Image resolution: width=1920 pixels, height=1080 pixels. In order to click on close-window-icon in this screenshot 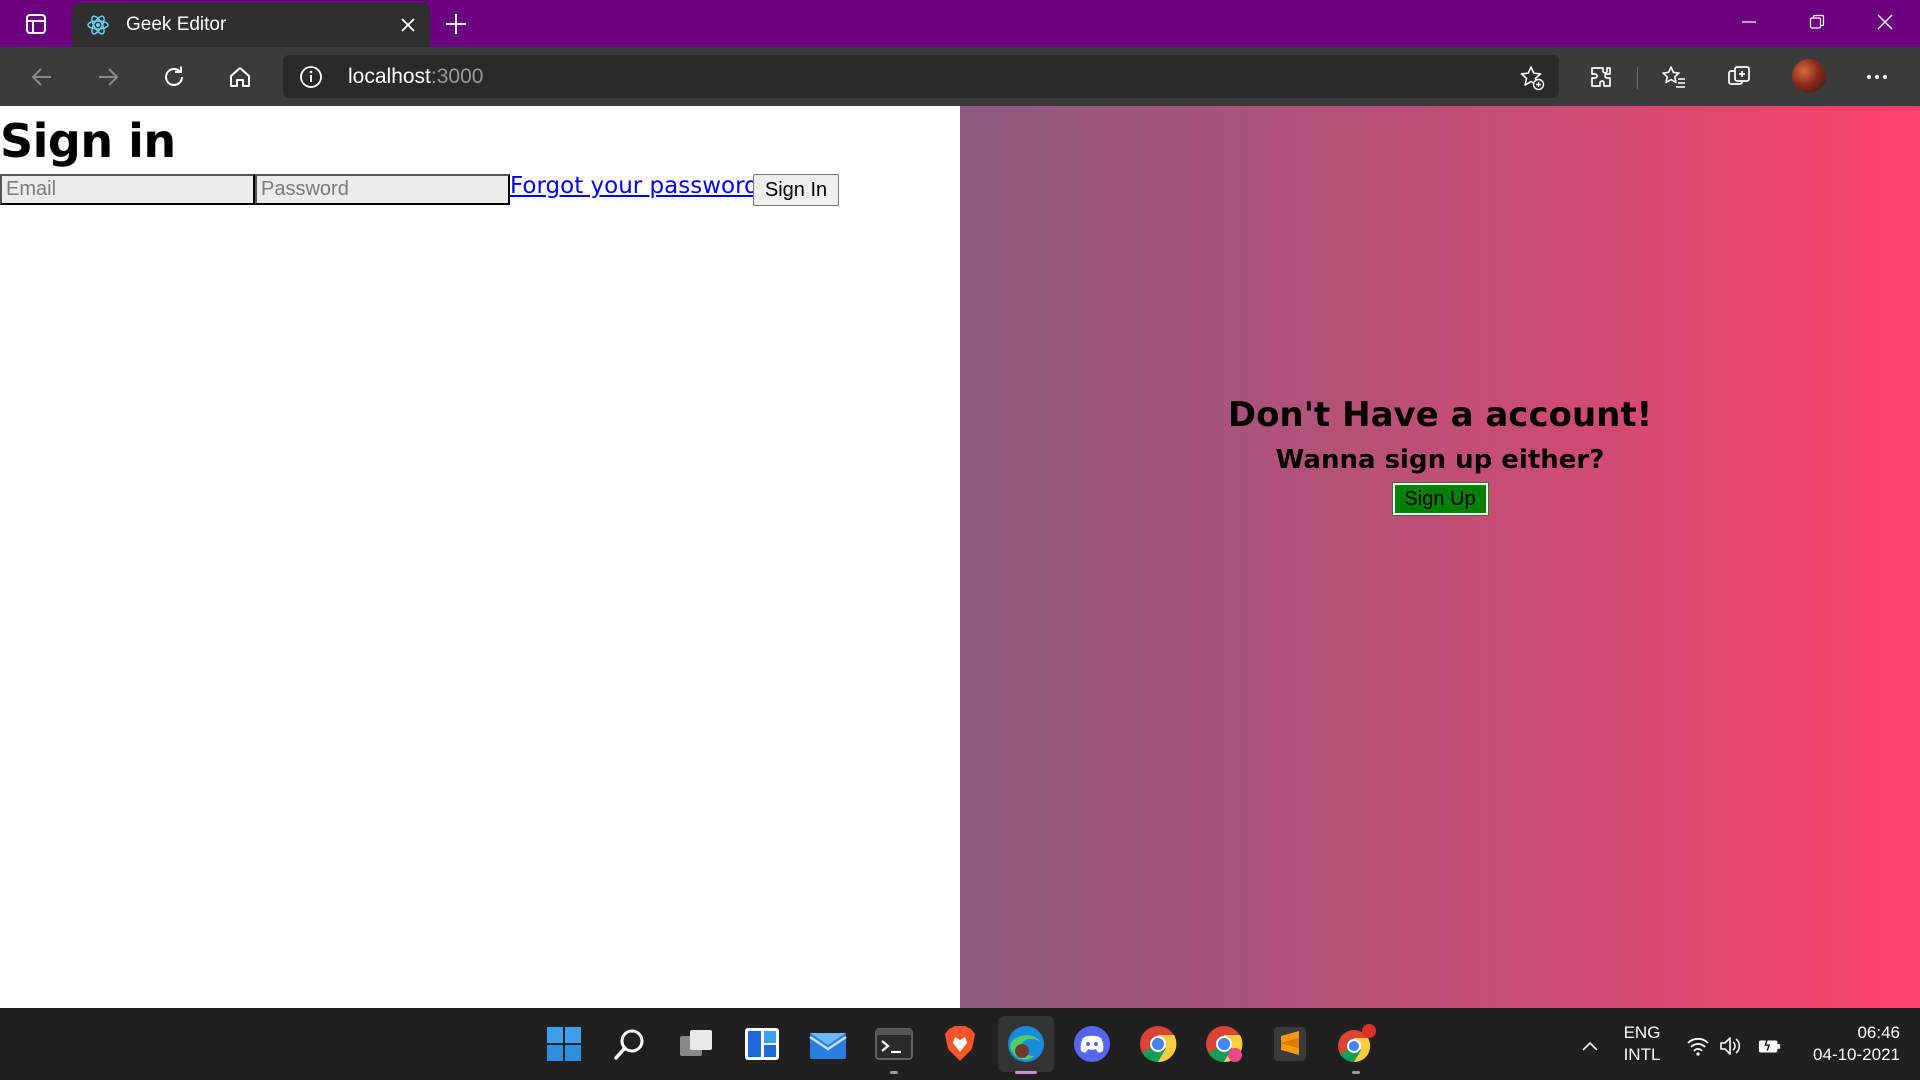, I will do `click(1885, 22)`.